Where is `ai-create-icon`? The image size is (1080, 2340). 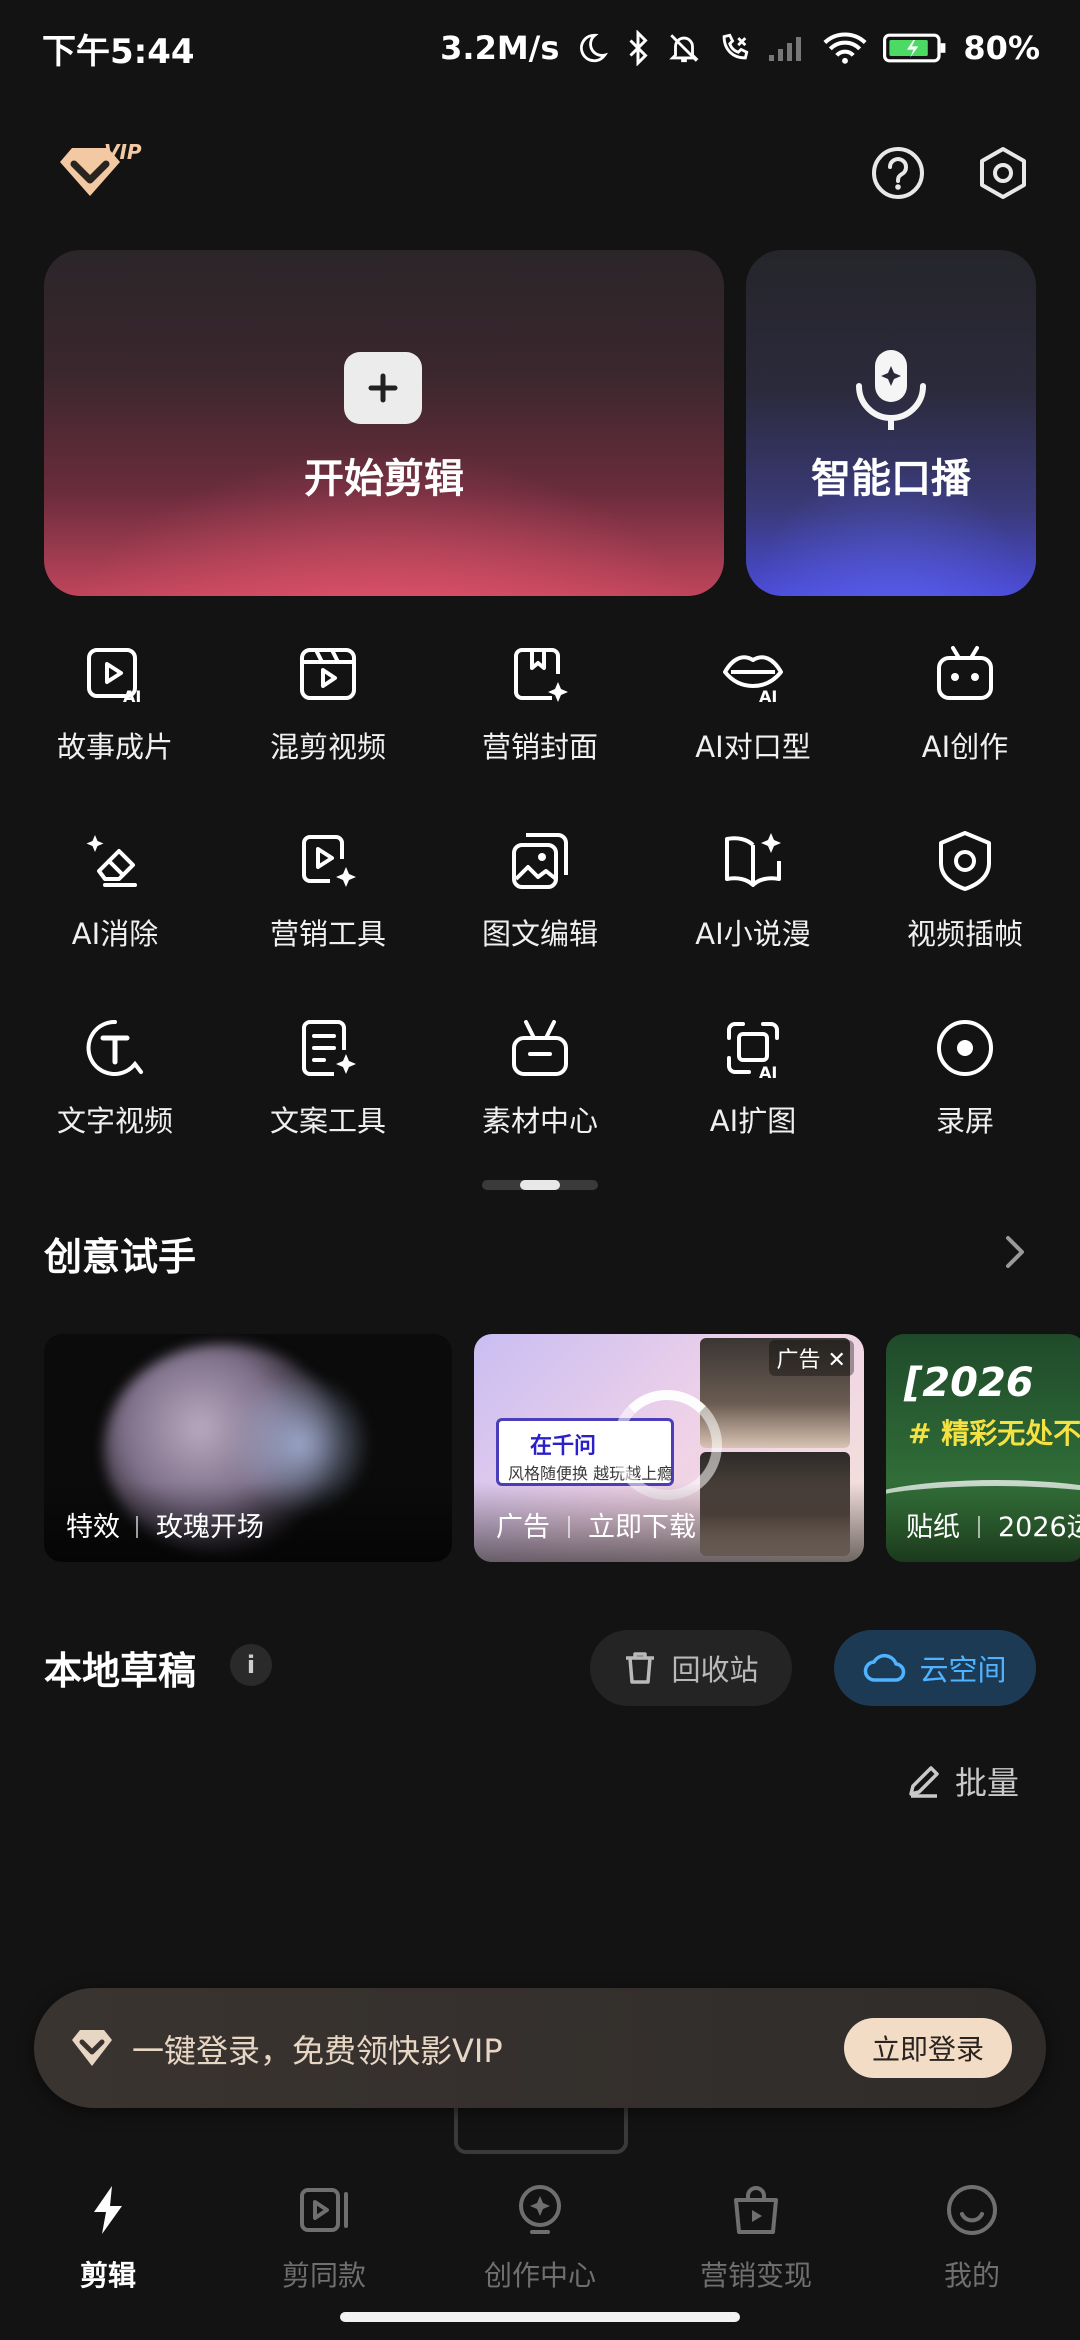
ai-create-icon is located at coordinates (965, 673).